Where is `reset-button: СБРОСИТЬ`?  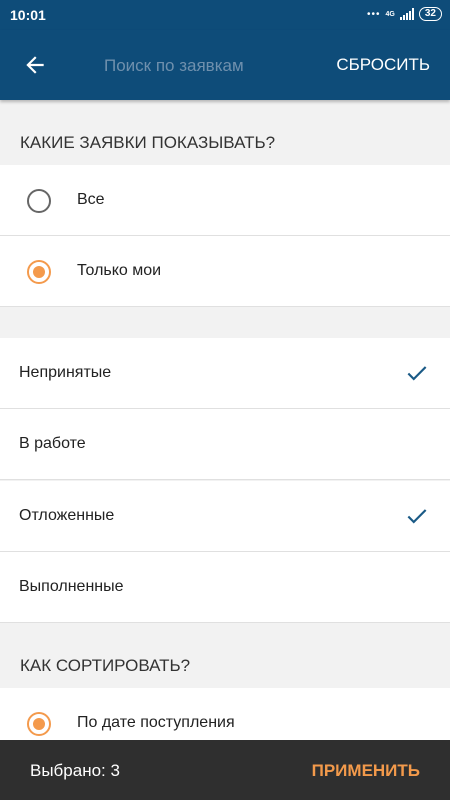
reset-button: СБРОСИТЬ is located at coordinates (383, 65).